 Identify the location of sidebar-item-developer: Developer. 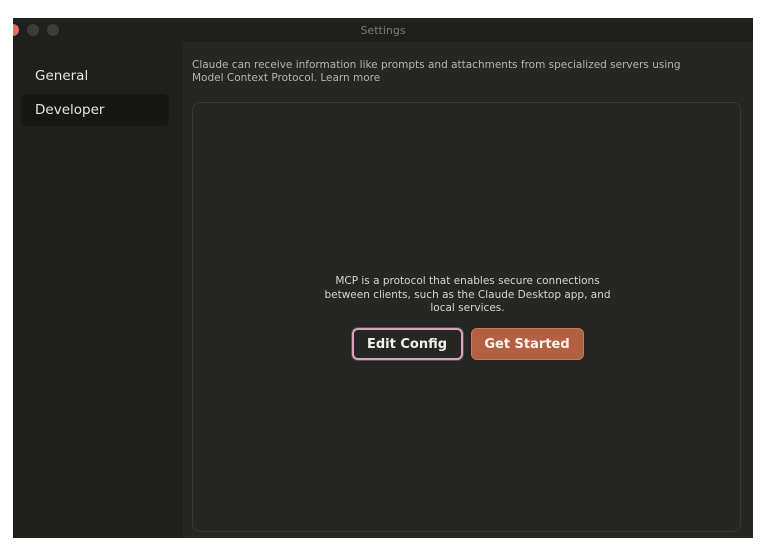
(95, 110).